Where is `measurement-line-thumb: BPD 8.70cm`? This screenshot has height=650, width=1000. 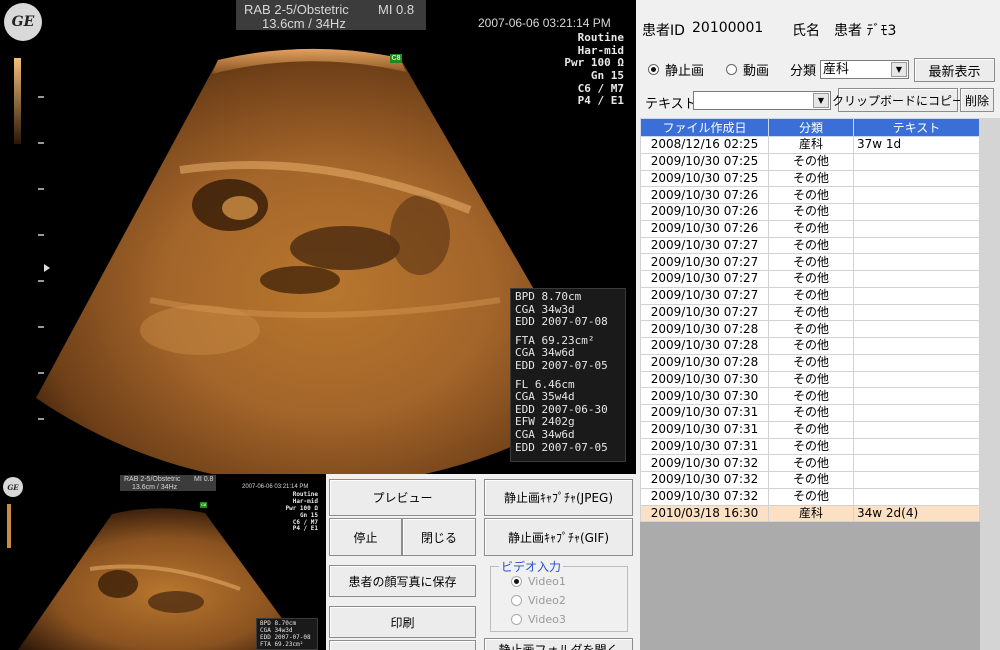
measurement-line-thumb: BPD 8.70cm is located at coordinates (278, 623).